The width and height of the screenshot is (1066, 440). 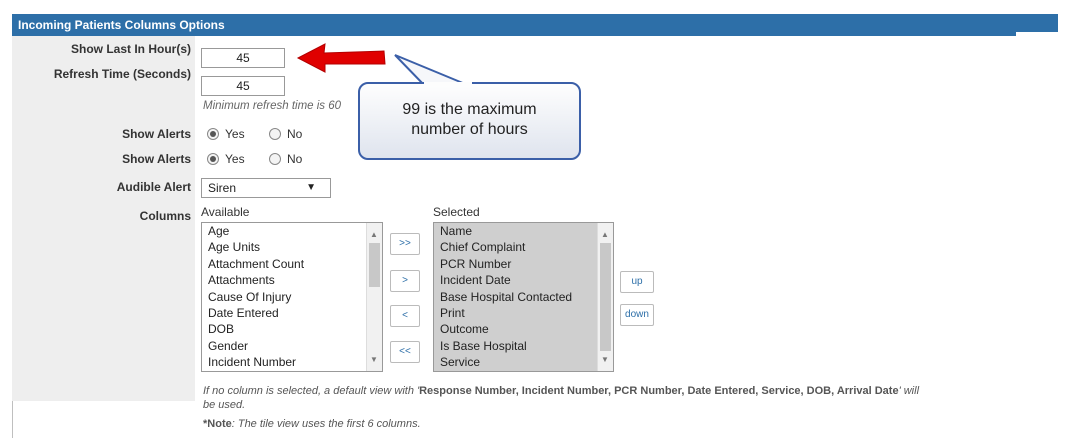 What do you see at coordinates (341, 58) in the screenshot?
I see `red-arrow-icon` at bounding box center [341, 58].